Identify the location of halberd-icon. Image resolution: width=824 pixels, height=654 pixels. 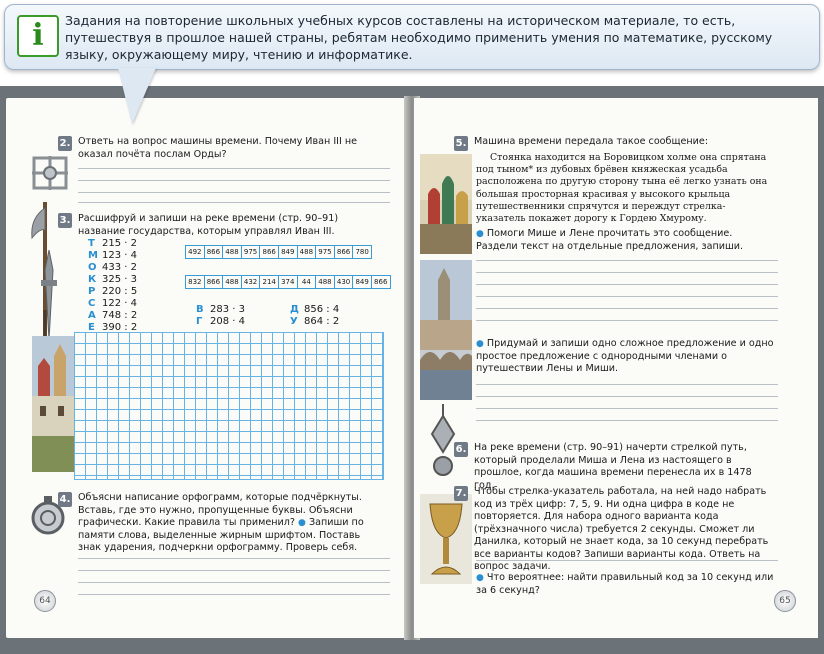
(49, 295).